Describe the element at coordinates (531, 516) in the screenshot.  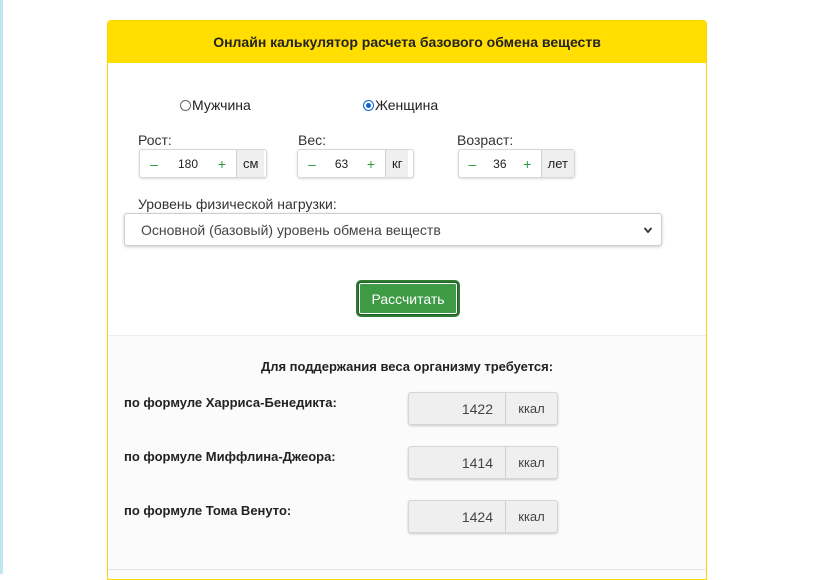
I see `result-unit-tom-venuto: ккал` at that location.